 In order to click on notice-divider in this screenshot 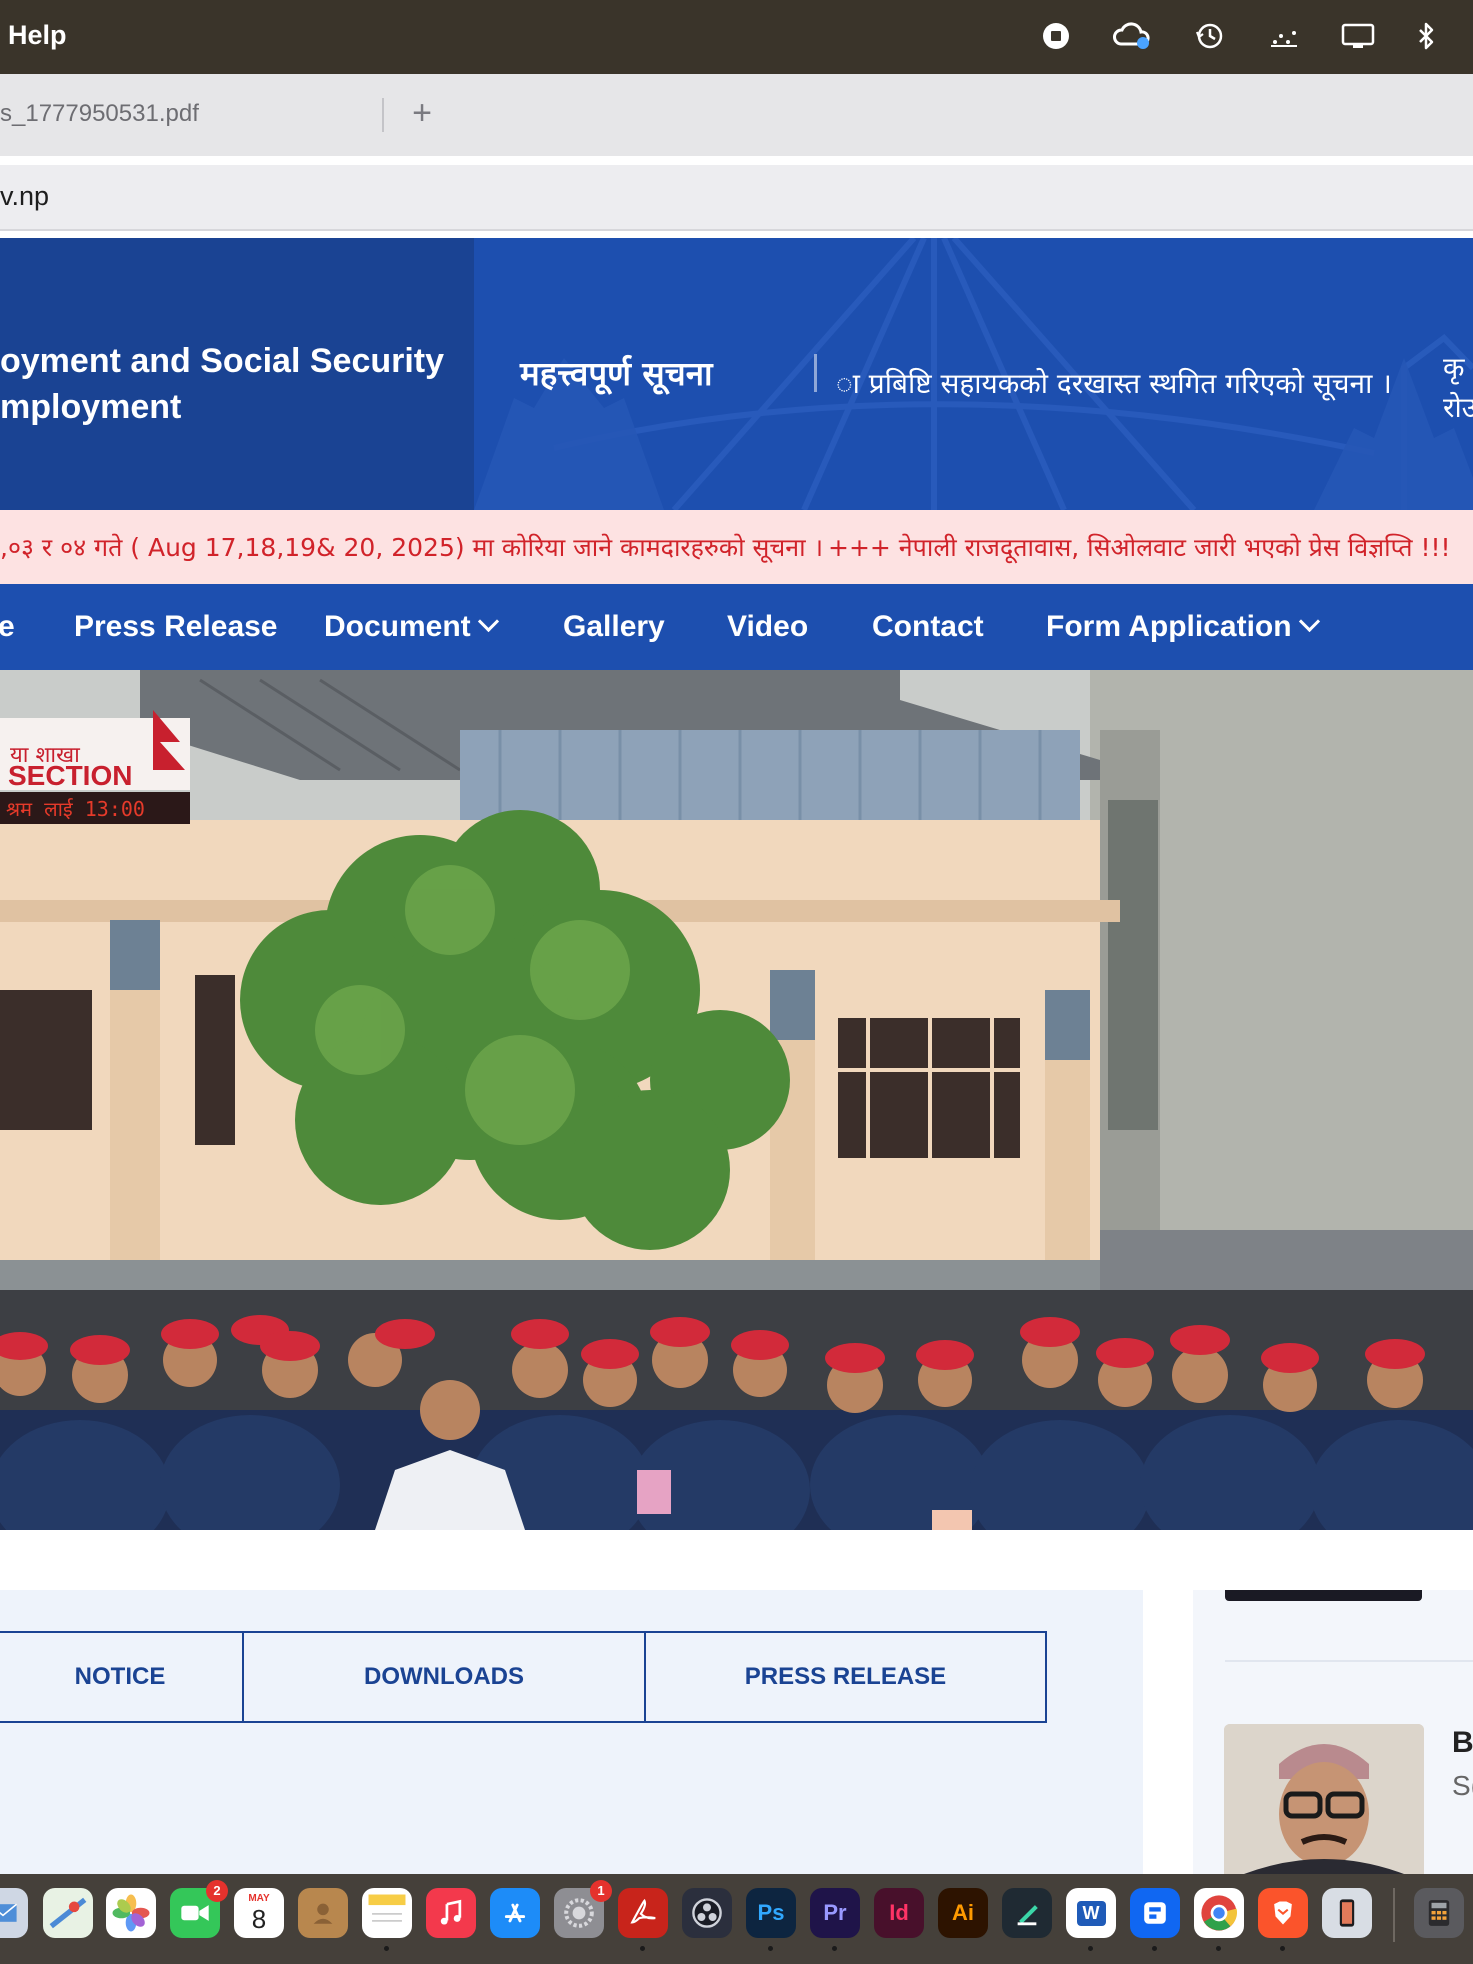, I will do `click(815, 373)`.